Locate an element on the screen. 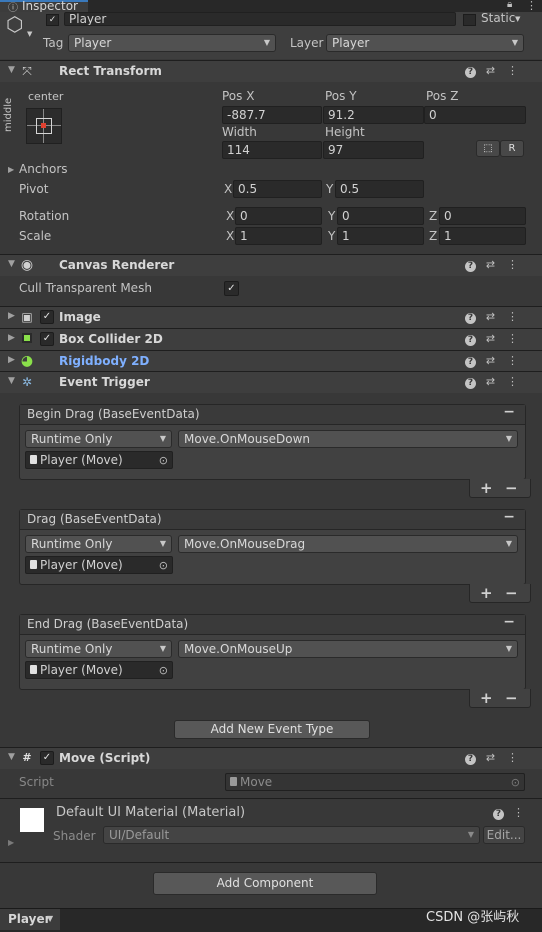  height-field: 97 is located at coordinates (373, 150).